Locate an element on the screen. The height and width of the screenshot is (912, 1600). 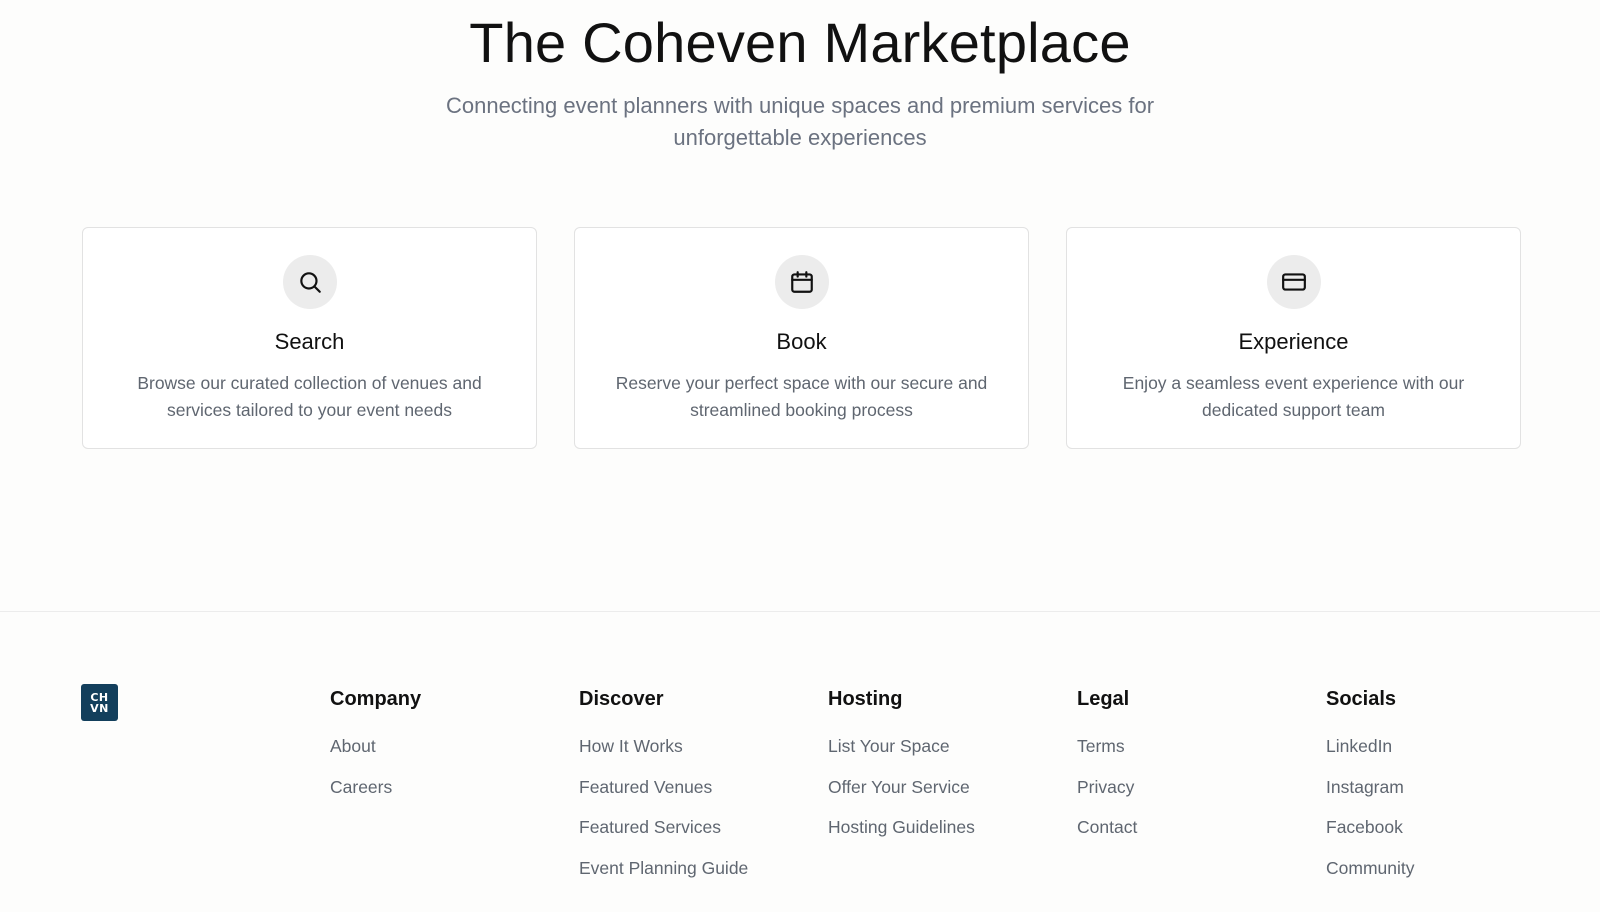
search-icon is located at coordinates (309, 282).